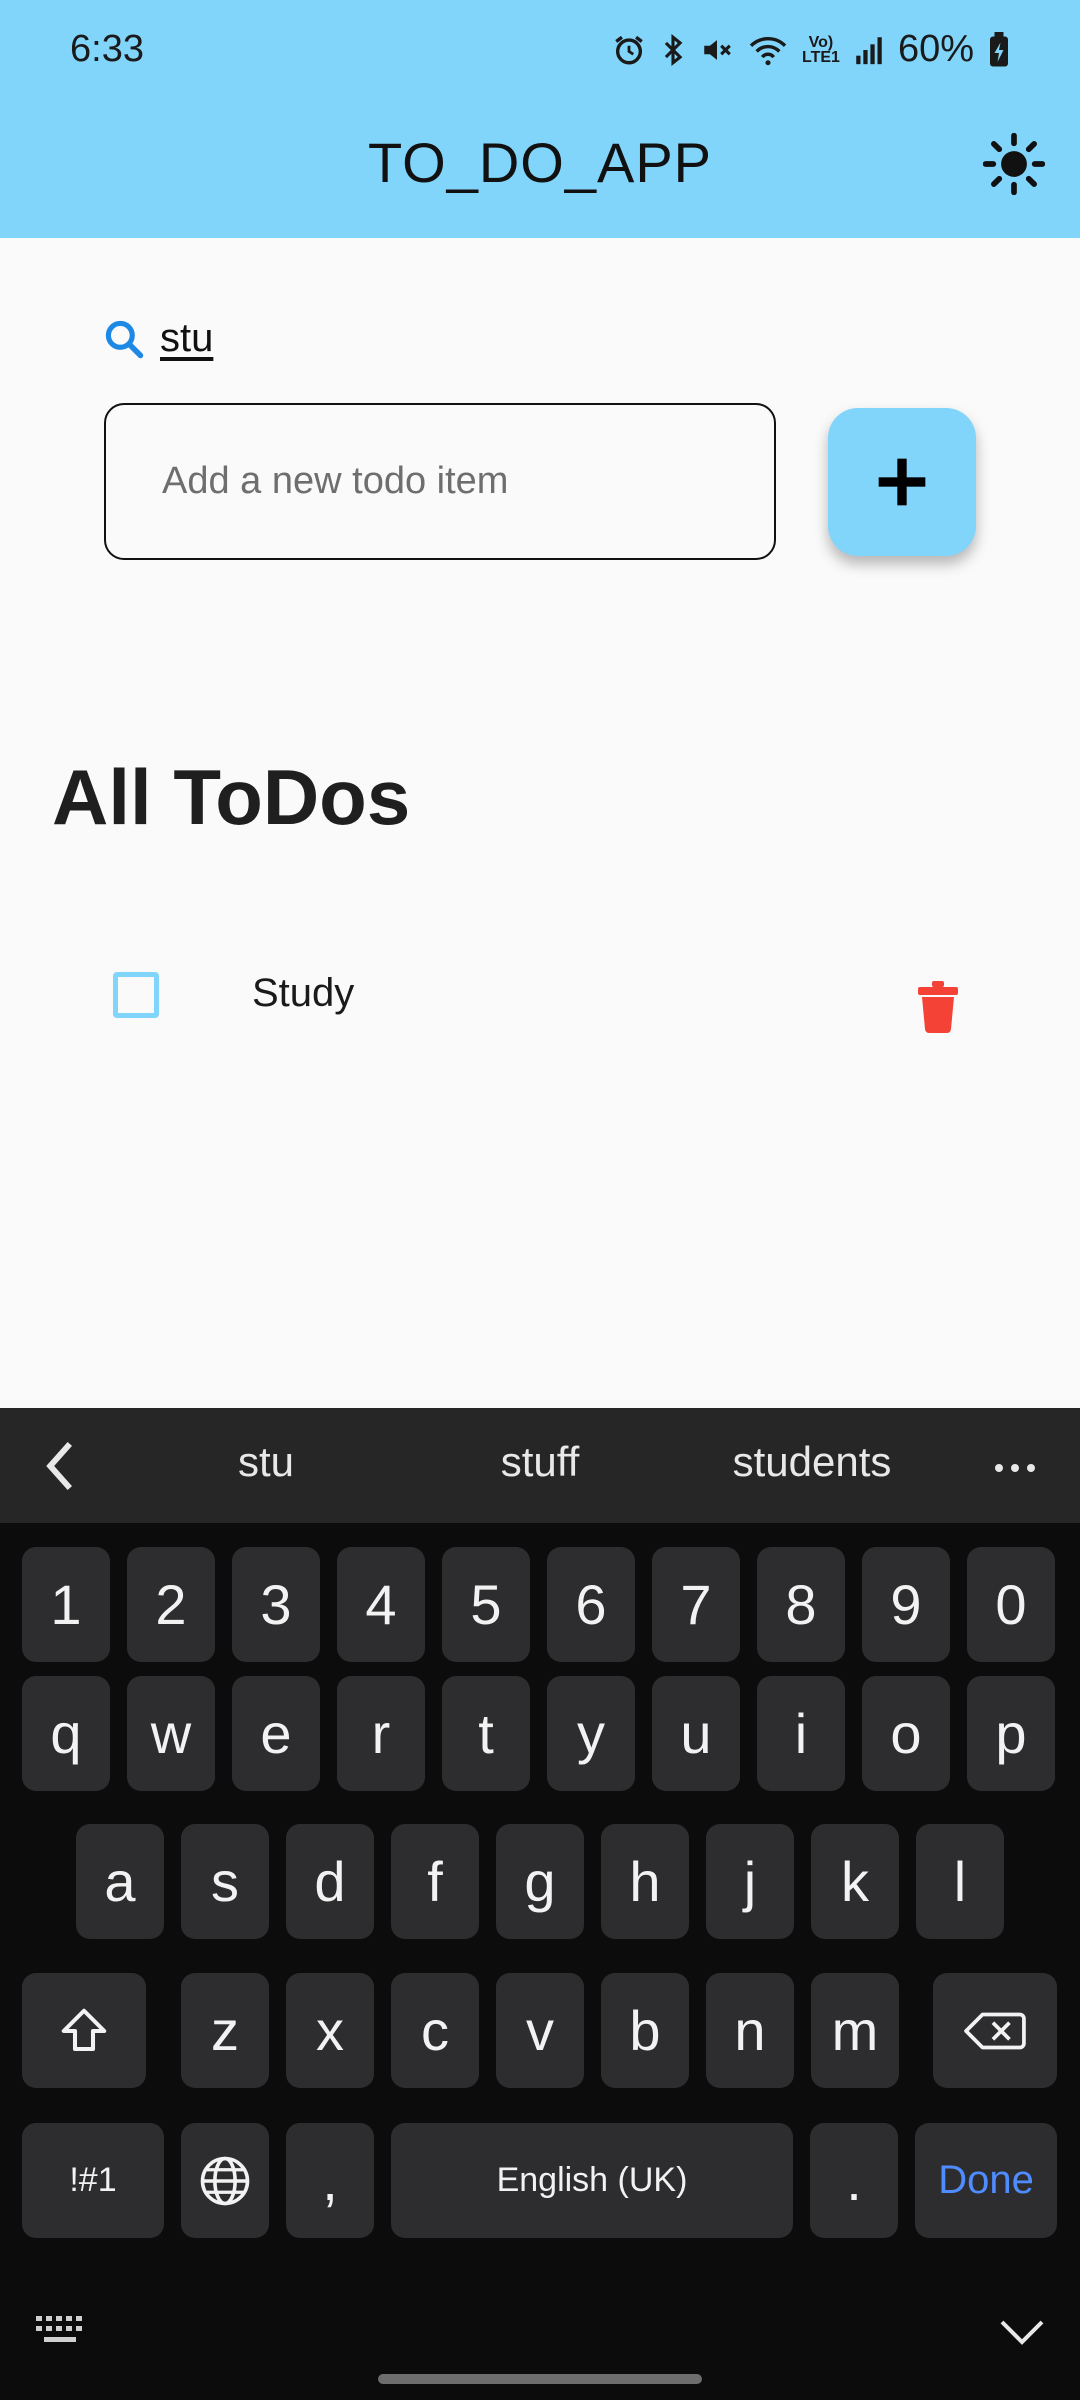 The height and width of the screenshot is (2400, 1080). Describe the element at coordinates (136, 995) in the screenshot. I see `todo-checkbox` at that location.